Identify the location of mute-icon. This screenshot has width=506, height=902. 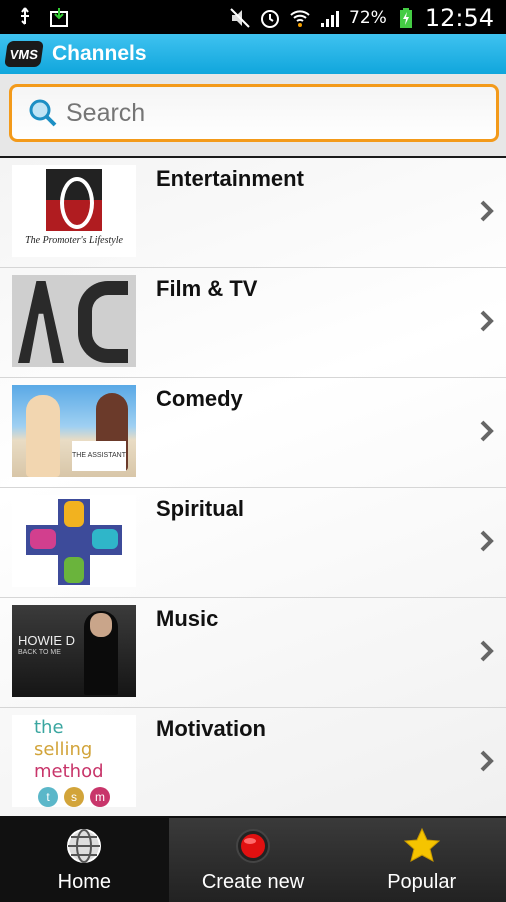
(240, 18).